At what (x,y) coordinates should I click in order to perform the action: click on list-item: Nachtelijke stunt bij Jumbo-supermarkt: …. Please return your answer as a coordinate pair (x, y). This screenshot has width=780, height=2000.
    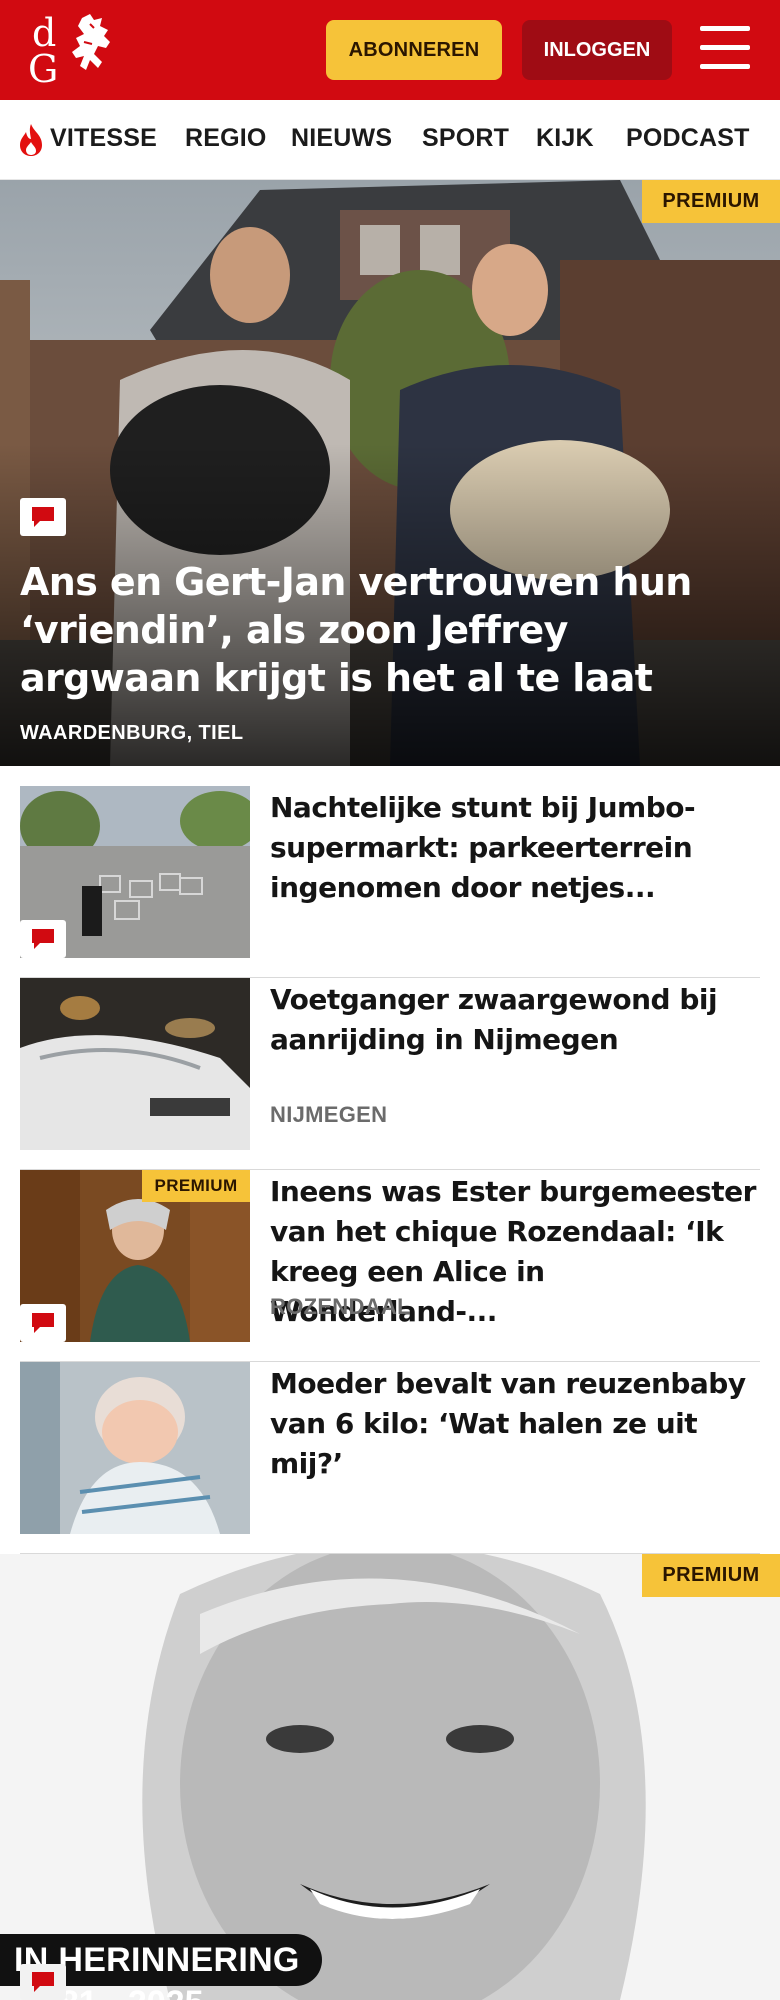
    Looking at the image, I should click on (390, 882).